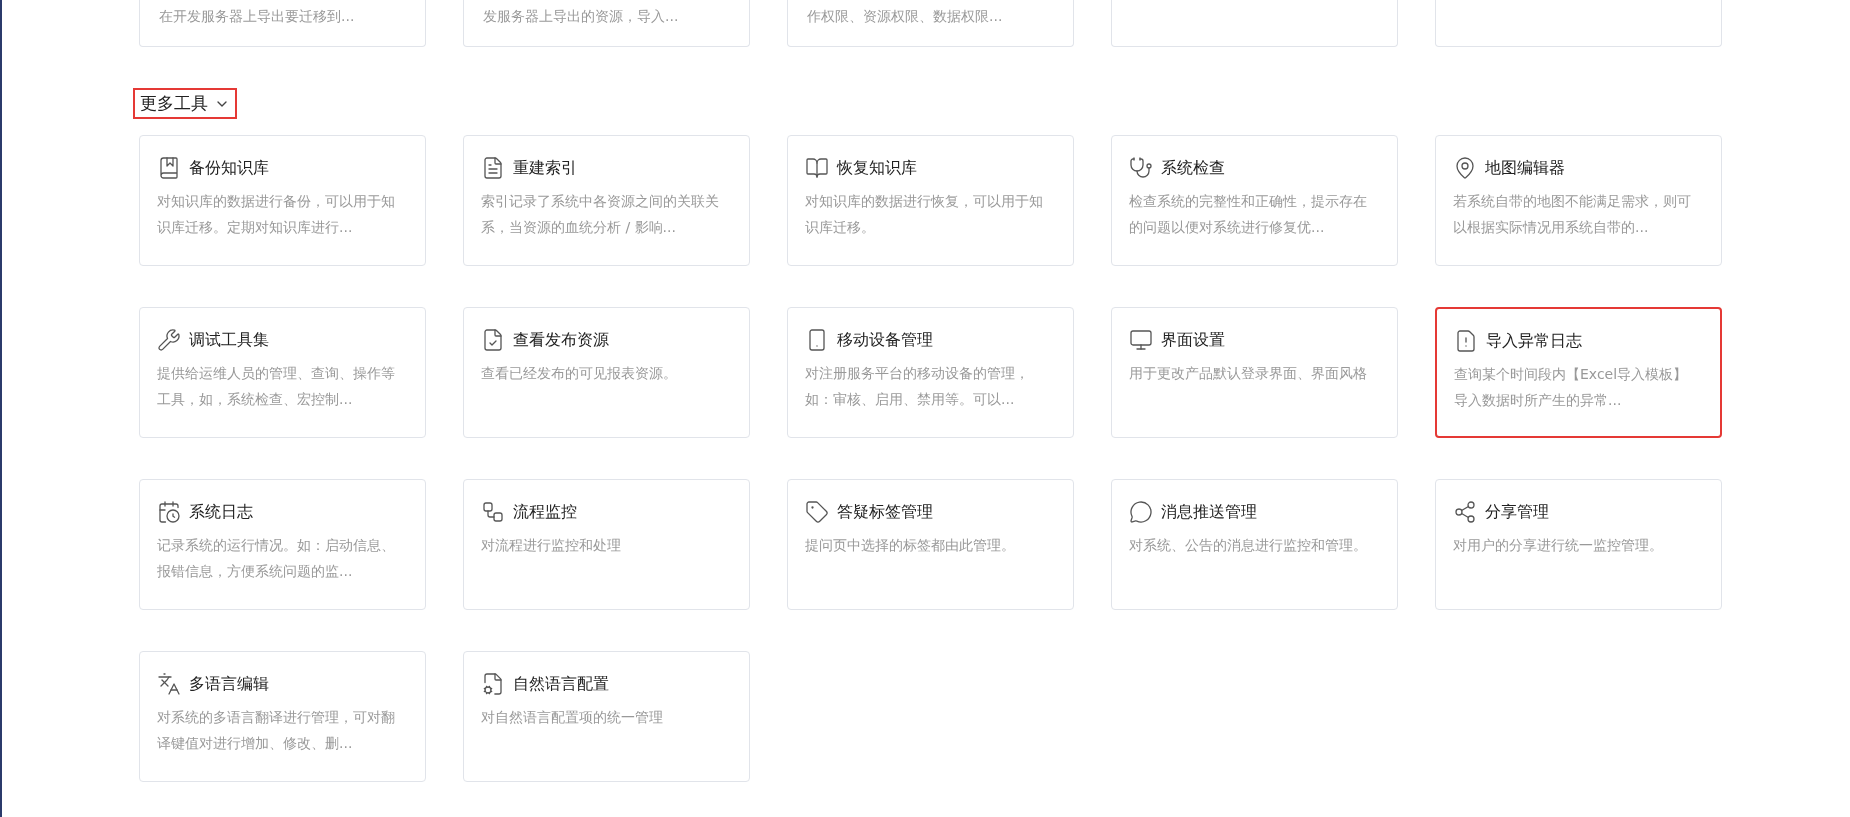 The width and height of the screenshot is (1850, 817). I want to click on book-icon, so click(817, 168).